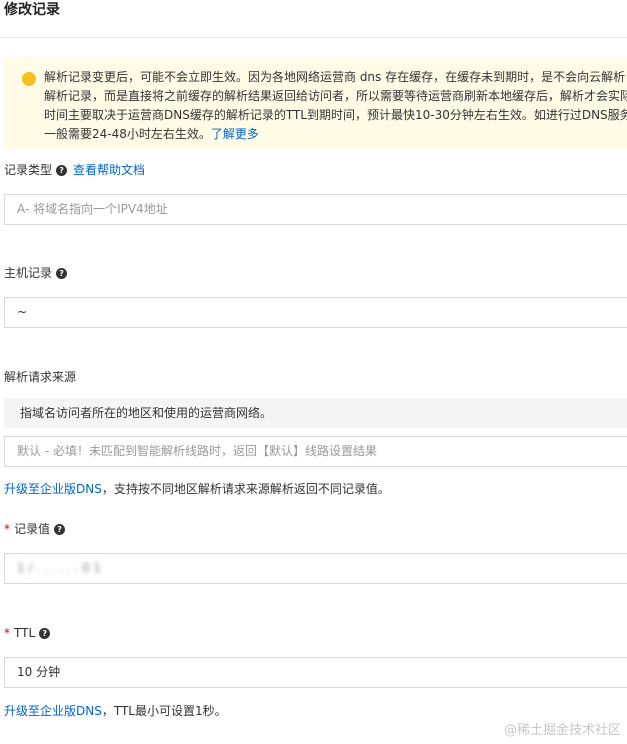 This screenshot has height=744, width=627. What do you see at coordinates (315, 672) in the screenshot?
I see `ttl-select: 10 分钟` at bounding box center [315, 672].